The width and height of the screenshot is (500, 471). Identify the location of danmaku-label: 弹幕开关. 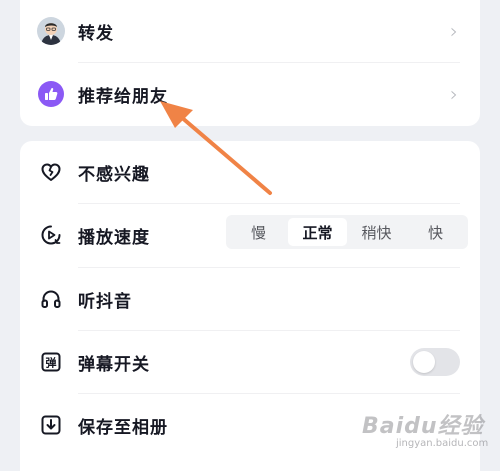
(114, 364).